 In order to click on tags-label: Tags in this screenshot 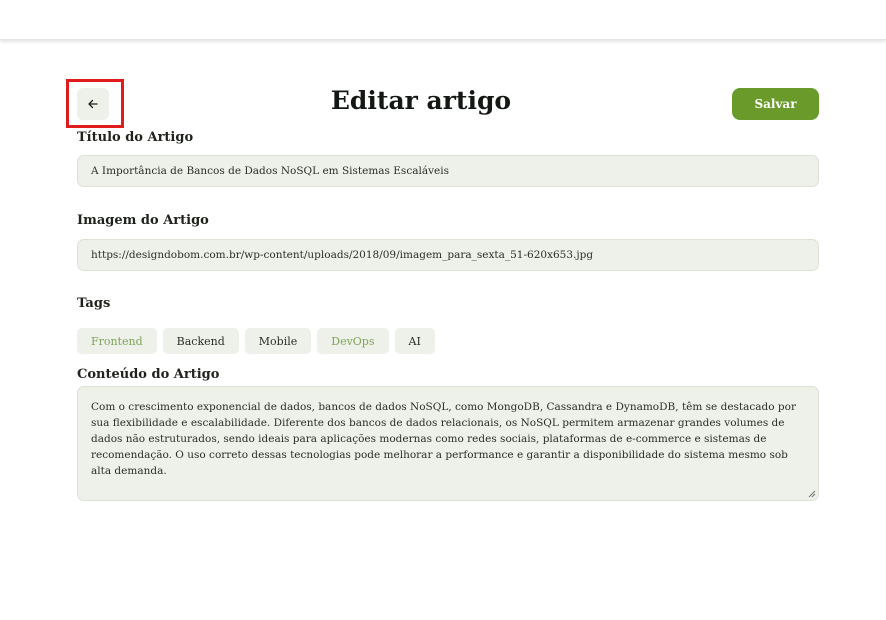, I will do `click(94, 303)`.